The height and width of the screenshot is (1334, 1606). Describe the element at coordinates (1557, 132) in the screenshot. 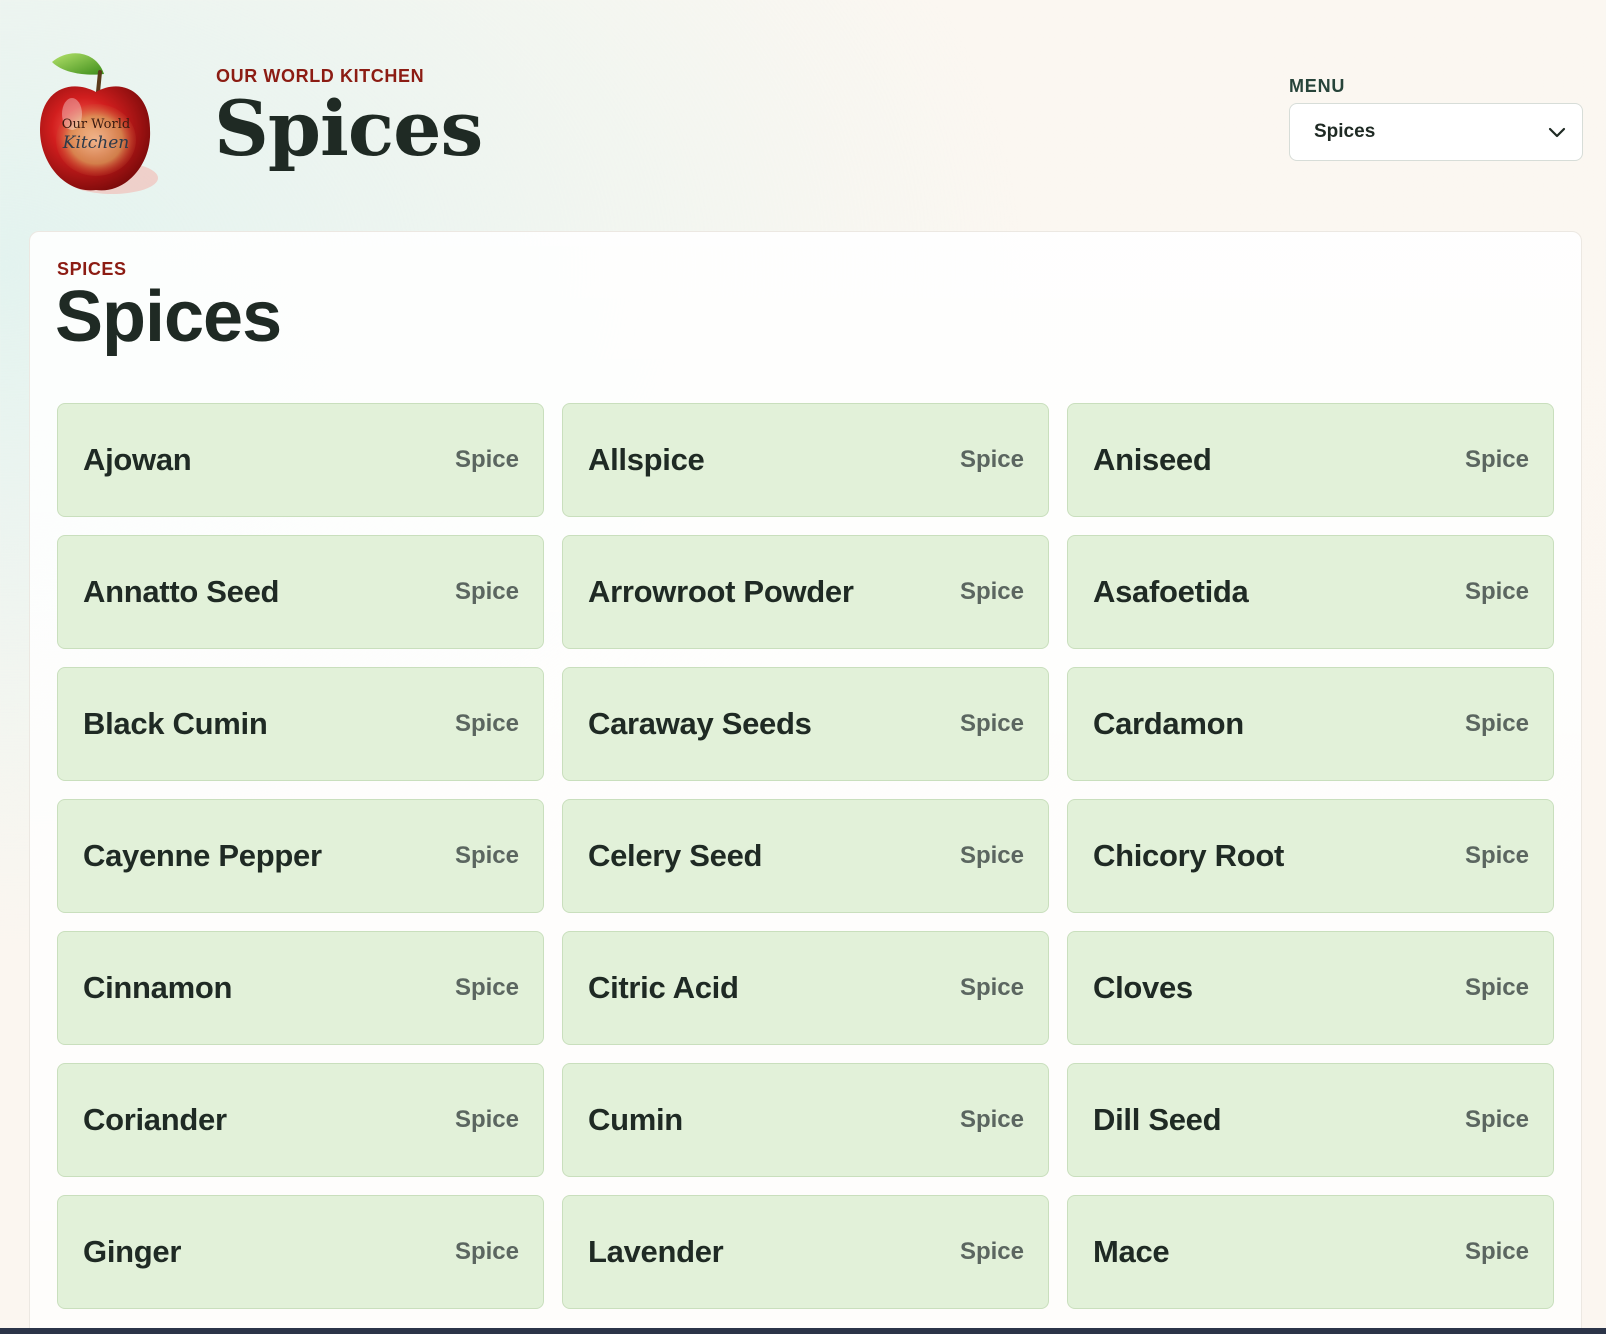

I see `chevron-down-icon` at that location.